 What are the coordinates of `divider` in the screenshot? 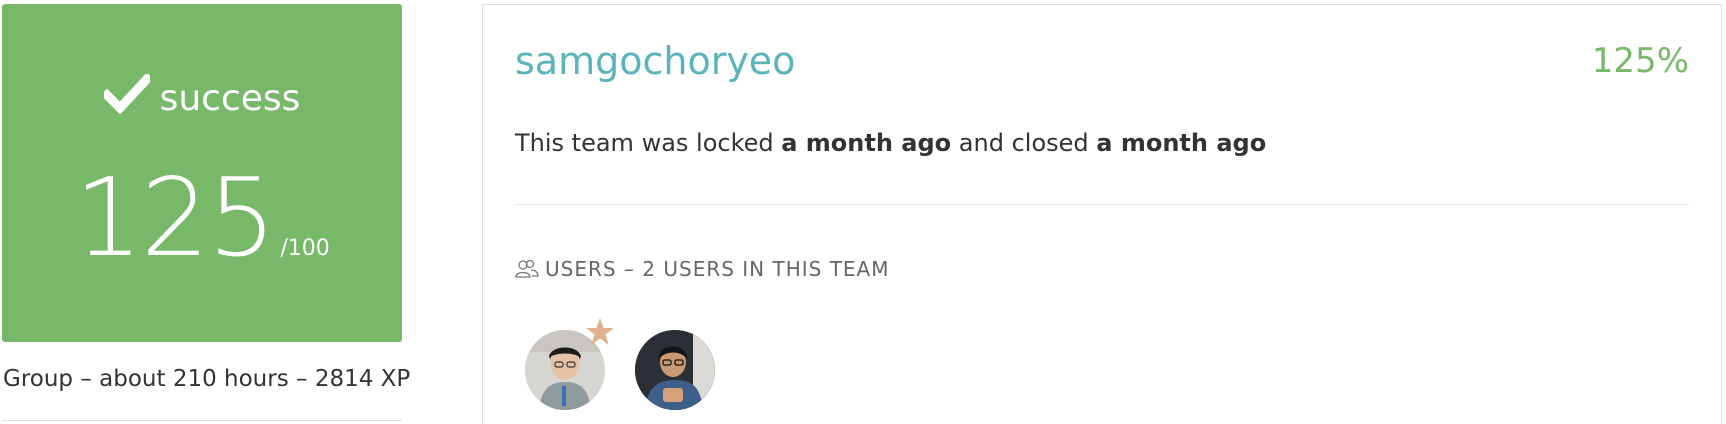 It's located at (202, 420).